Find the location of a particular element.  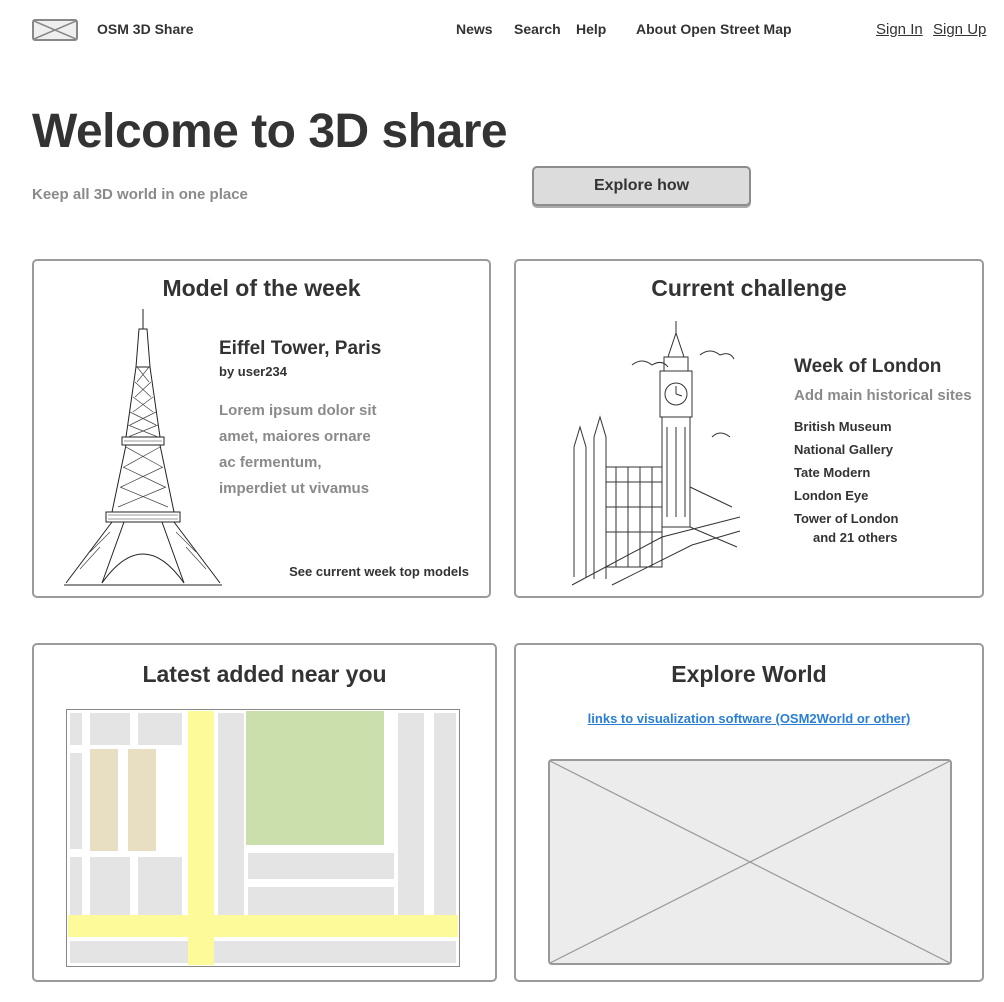

model-author: by user234 is located at coordinates (253, 371).